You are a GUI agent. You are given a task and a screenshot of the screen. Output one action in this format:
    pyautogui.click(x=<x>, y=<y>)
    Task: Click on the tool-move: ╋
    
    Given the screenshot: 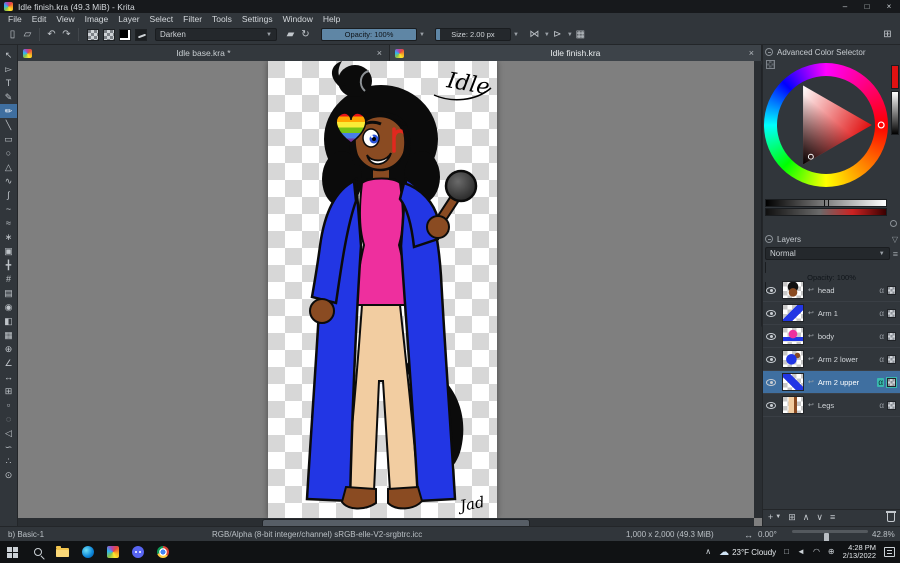 What is the action you would take?
    pyautogui.click(x=8, y=265)
    